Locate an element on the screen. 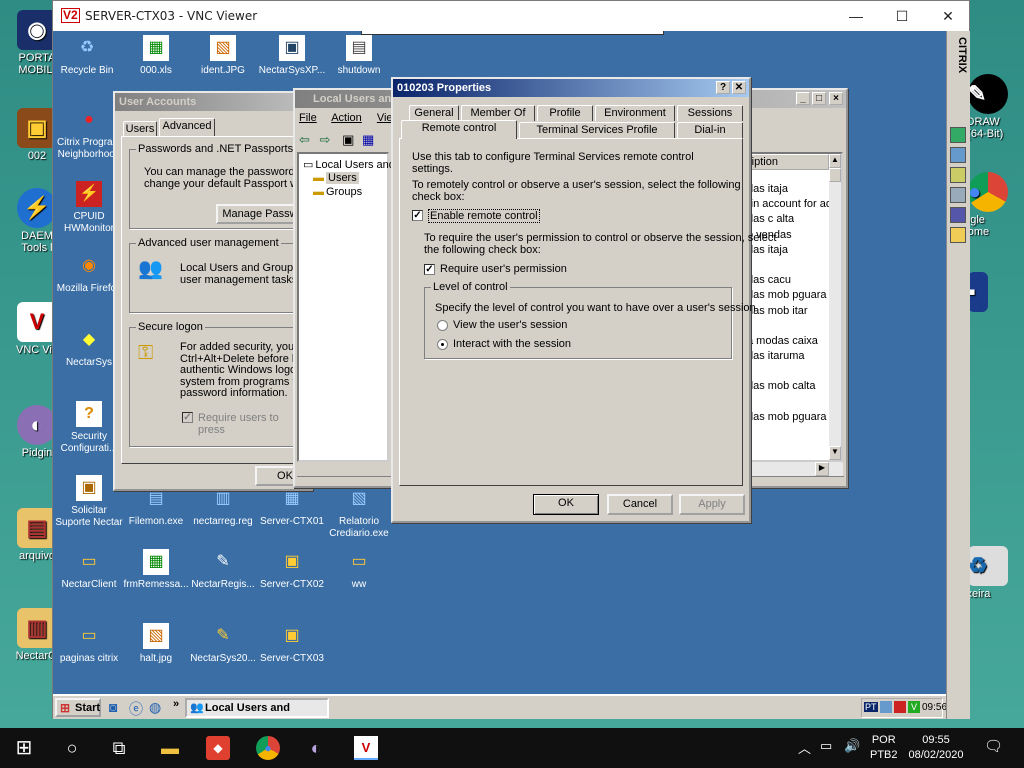 This screenshot has width=1024, height=768. vnc-taskbar-icon: V is located at coordinates (366, 748).